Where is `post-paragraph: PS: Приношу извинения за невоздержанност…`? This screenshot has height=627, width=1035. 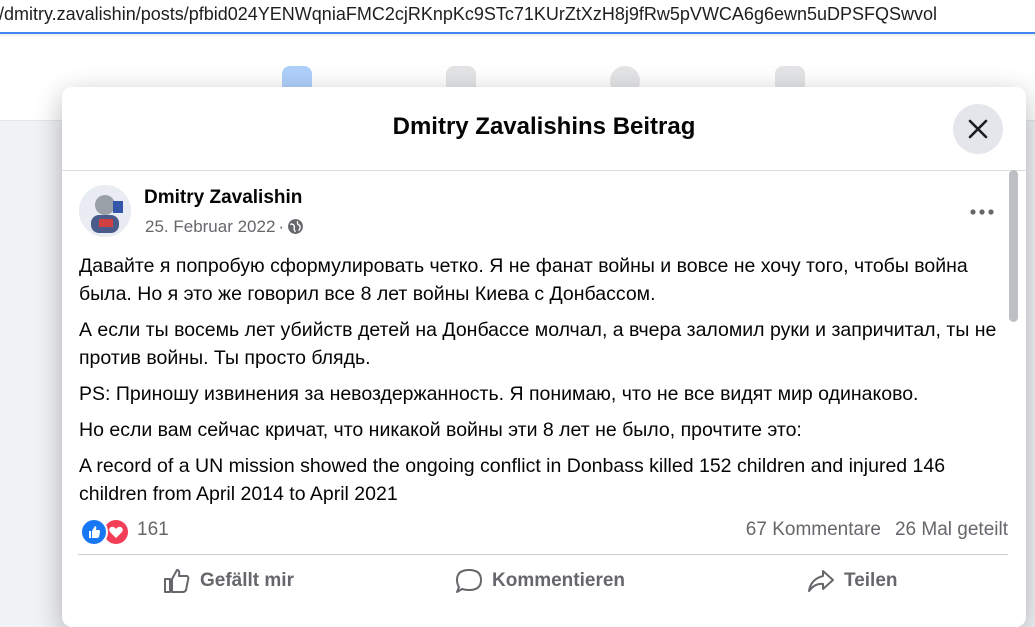
post-paragraph: PS: Приношу извинения за невоздержанност… is located at coordinates (499, 394).